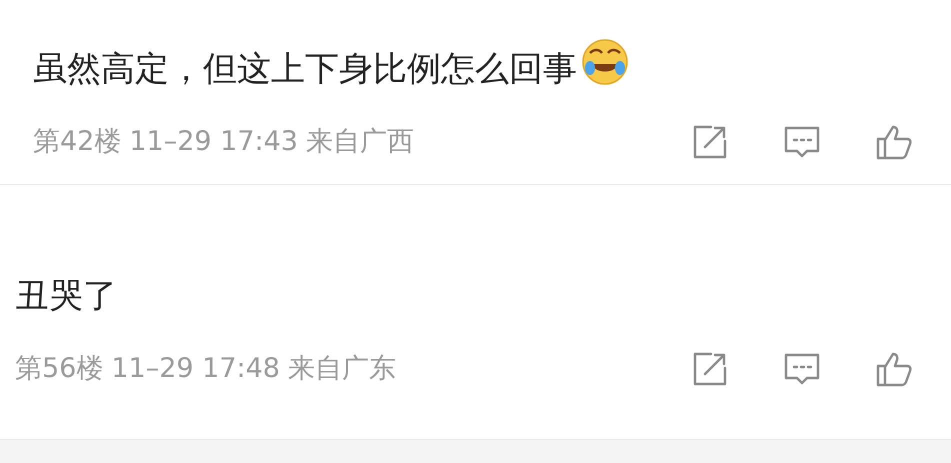 The width and height of the screenshot is (951, 463). Describe the element at coordinates (213, 142) in the screenshot. I see `comment-time: 11–29 17:43` at that location.